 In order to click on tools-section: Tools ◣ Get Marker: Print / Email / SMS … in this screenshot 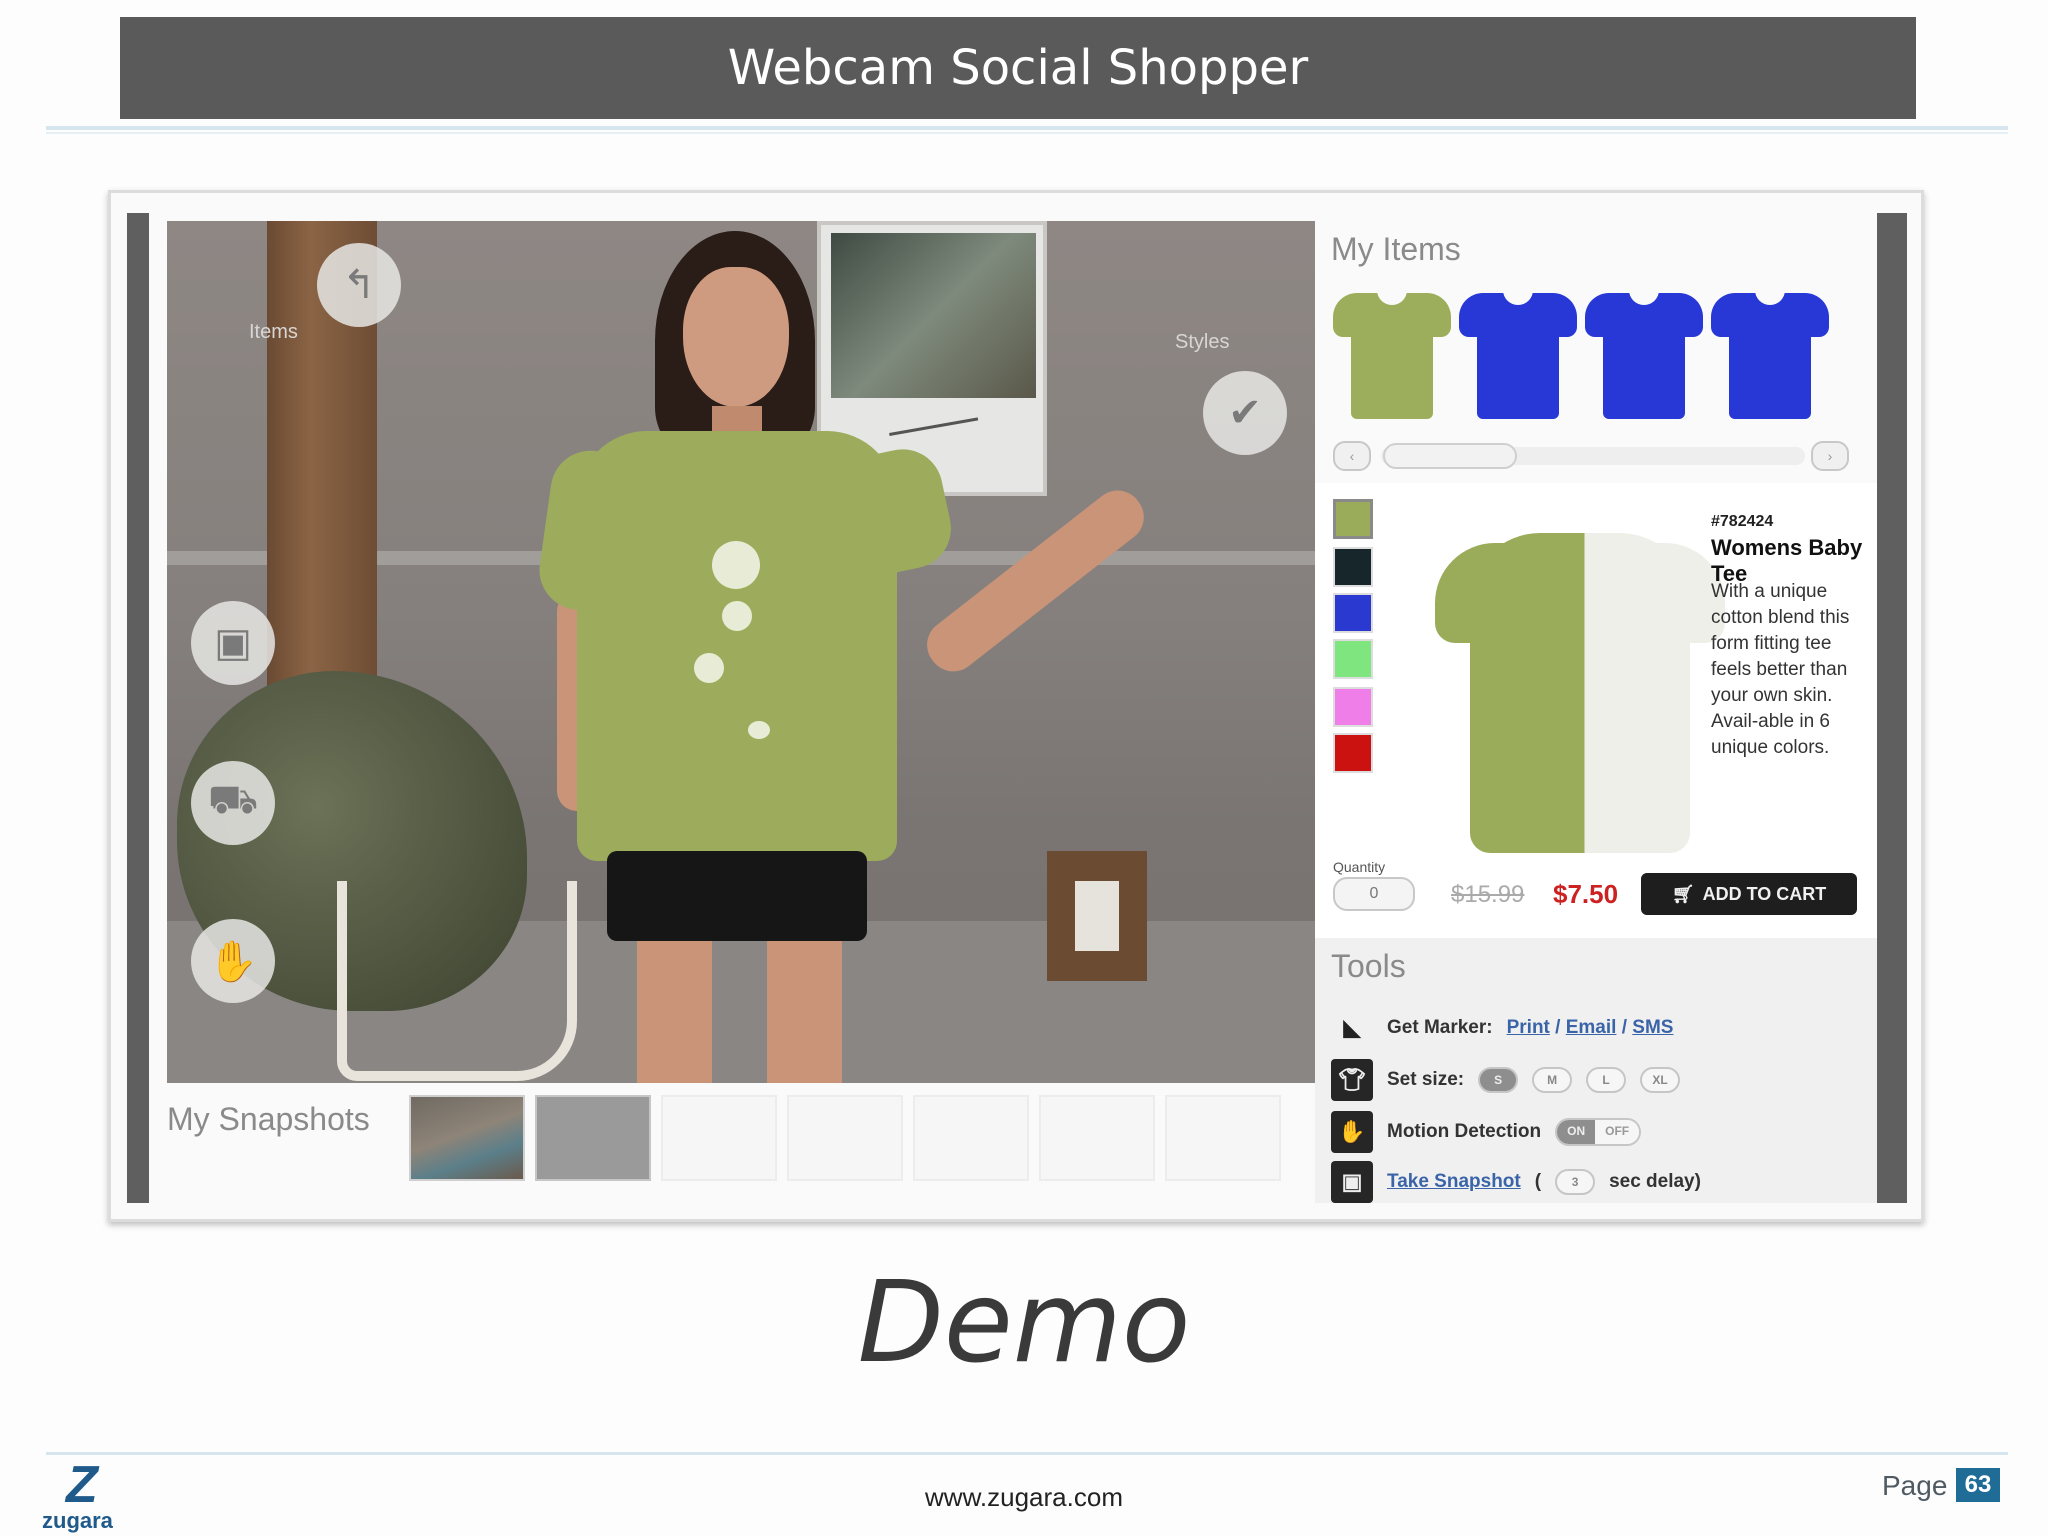, I will do `click(1596, 1070)`.